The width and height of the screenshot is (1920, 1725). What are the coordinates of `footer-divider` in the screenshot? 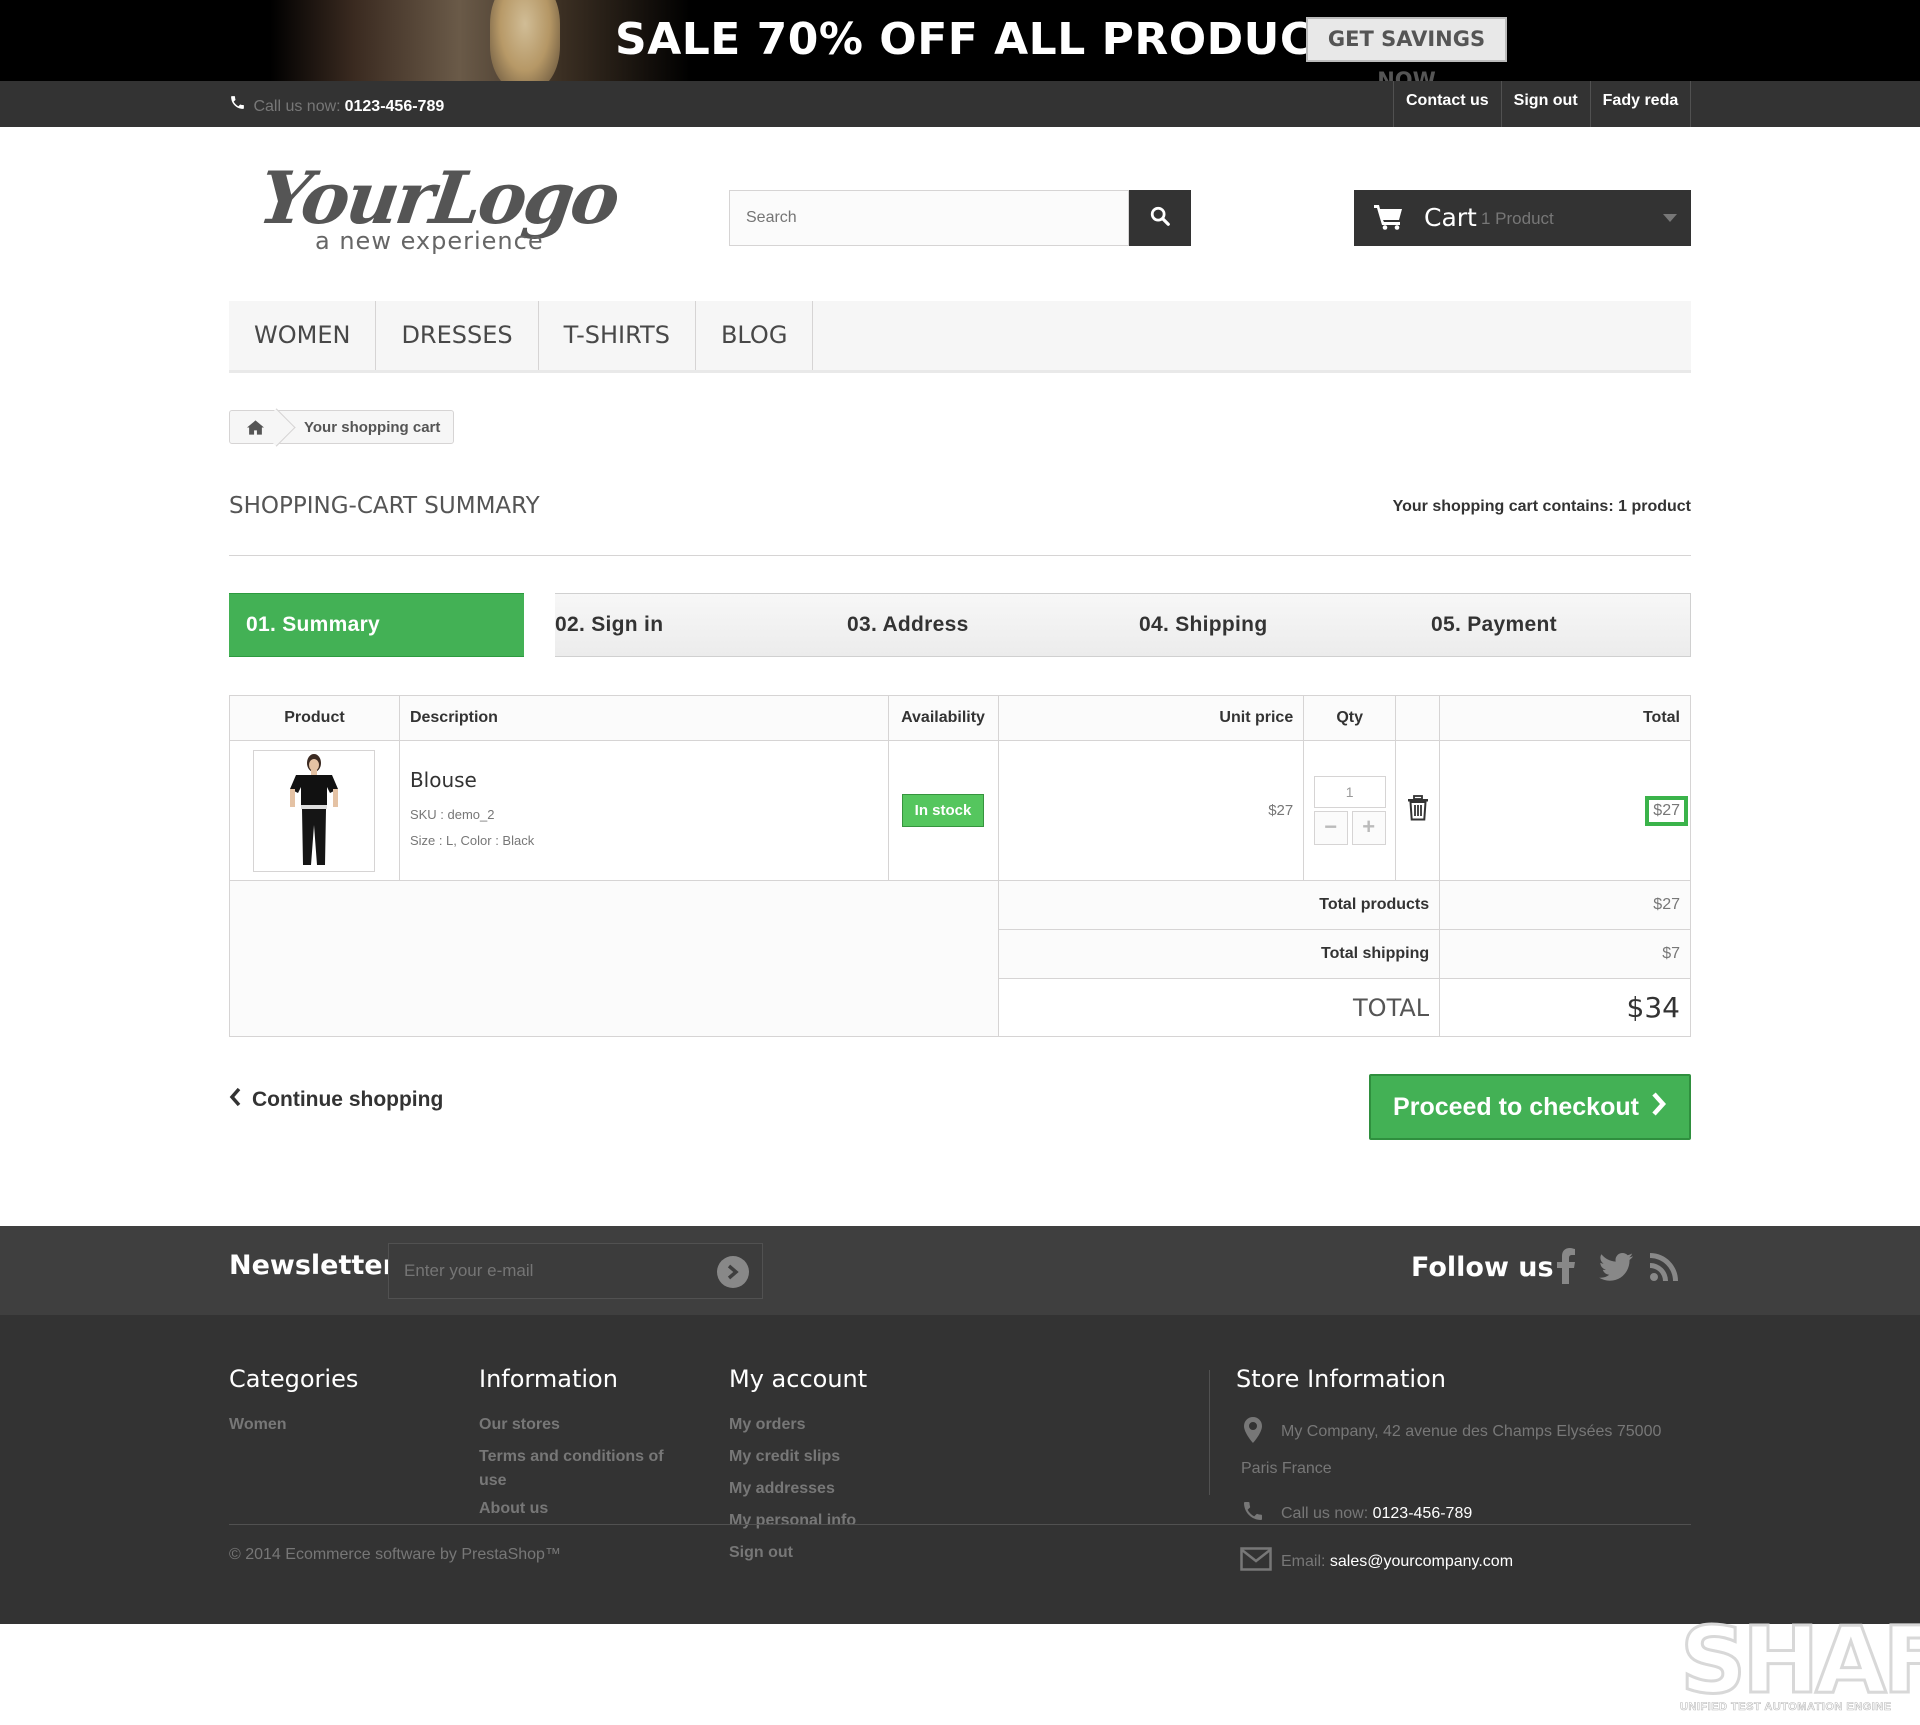 It's located at (1209, 1432).